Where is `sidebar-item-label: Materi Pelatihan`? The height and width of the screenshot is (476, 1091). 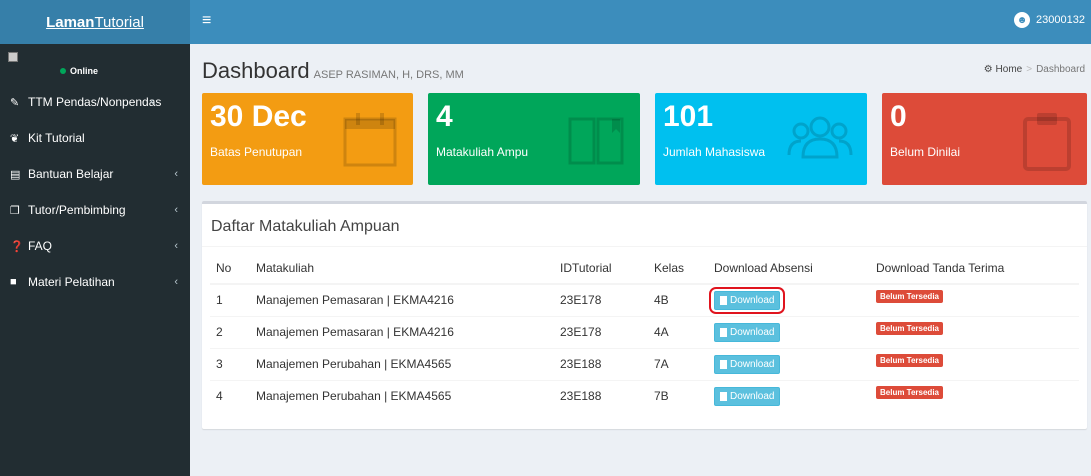
sidebar-item-label: Materi Pelatihan is located at coordinates (71, 282).